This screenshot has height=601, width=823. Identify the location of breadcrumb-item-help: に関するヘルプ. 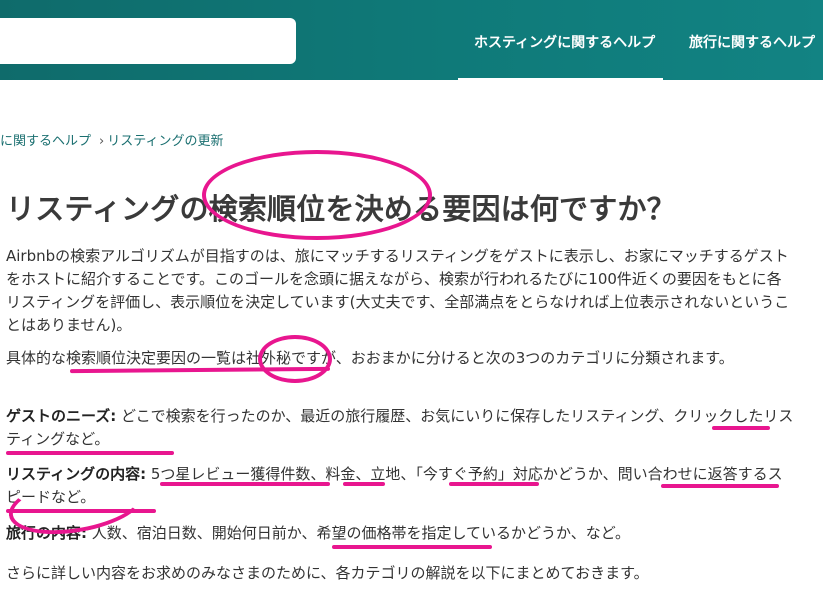
(45, 141).